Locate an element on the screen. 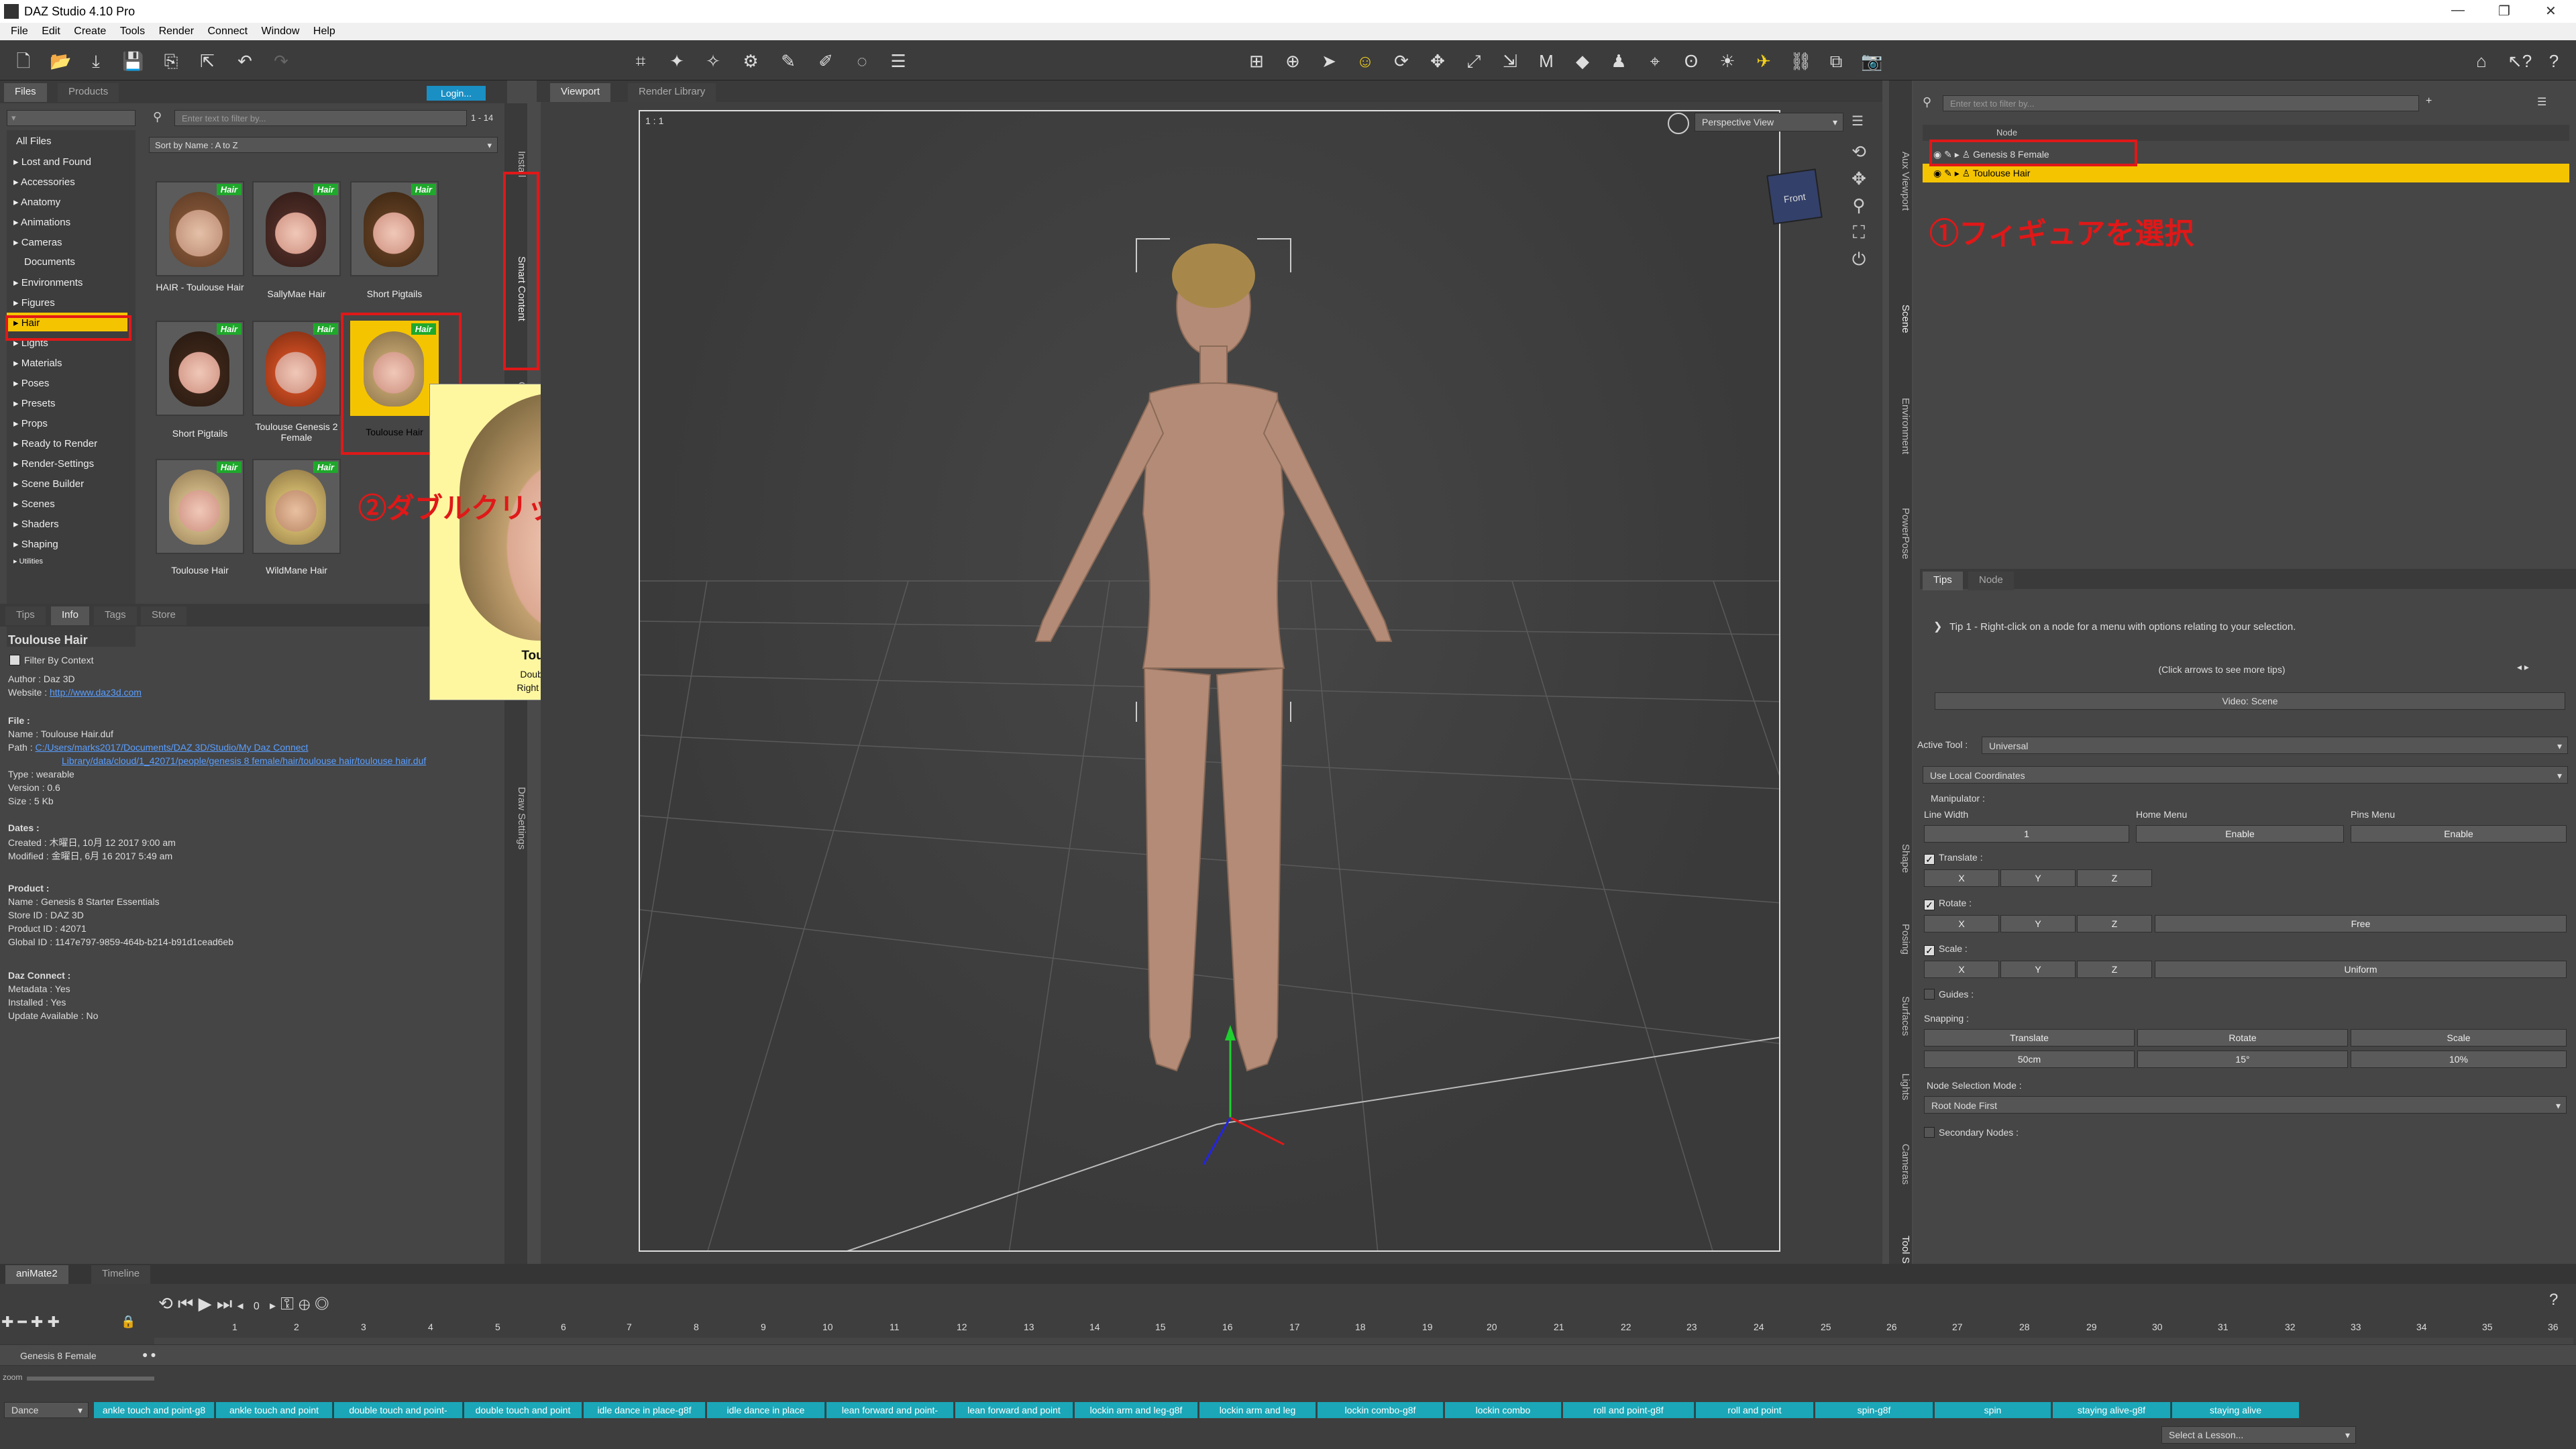  category-shaders: ▸ Shaders is located at coordinates (36, 524).